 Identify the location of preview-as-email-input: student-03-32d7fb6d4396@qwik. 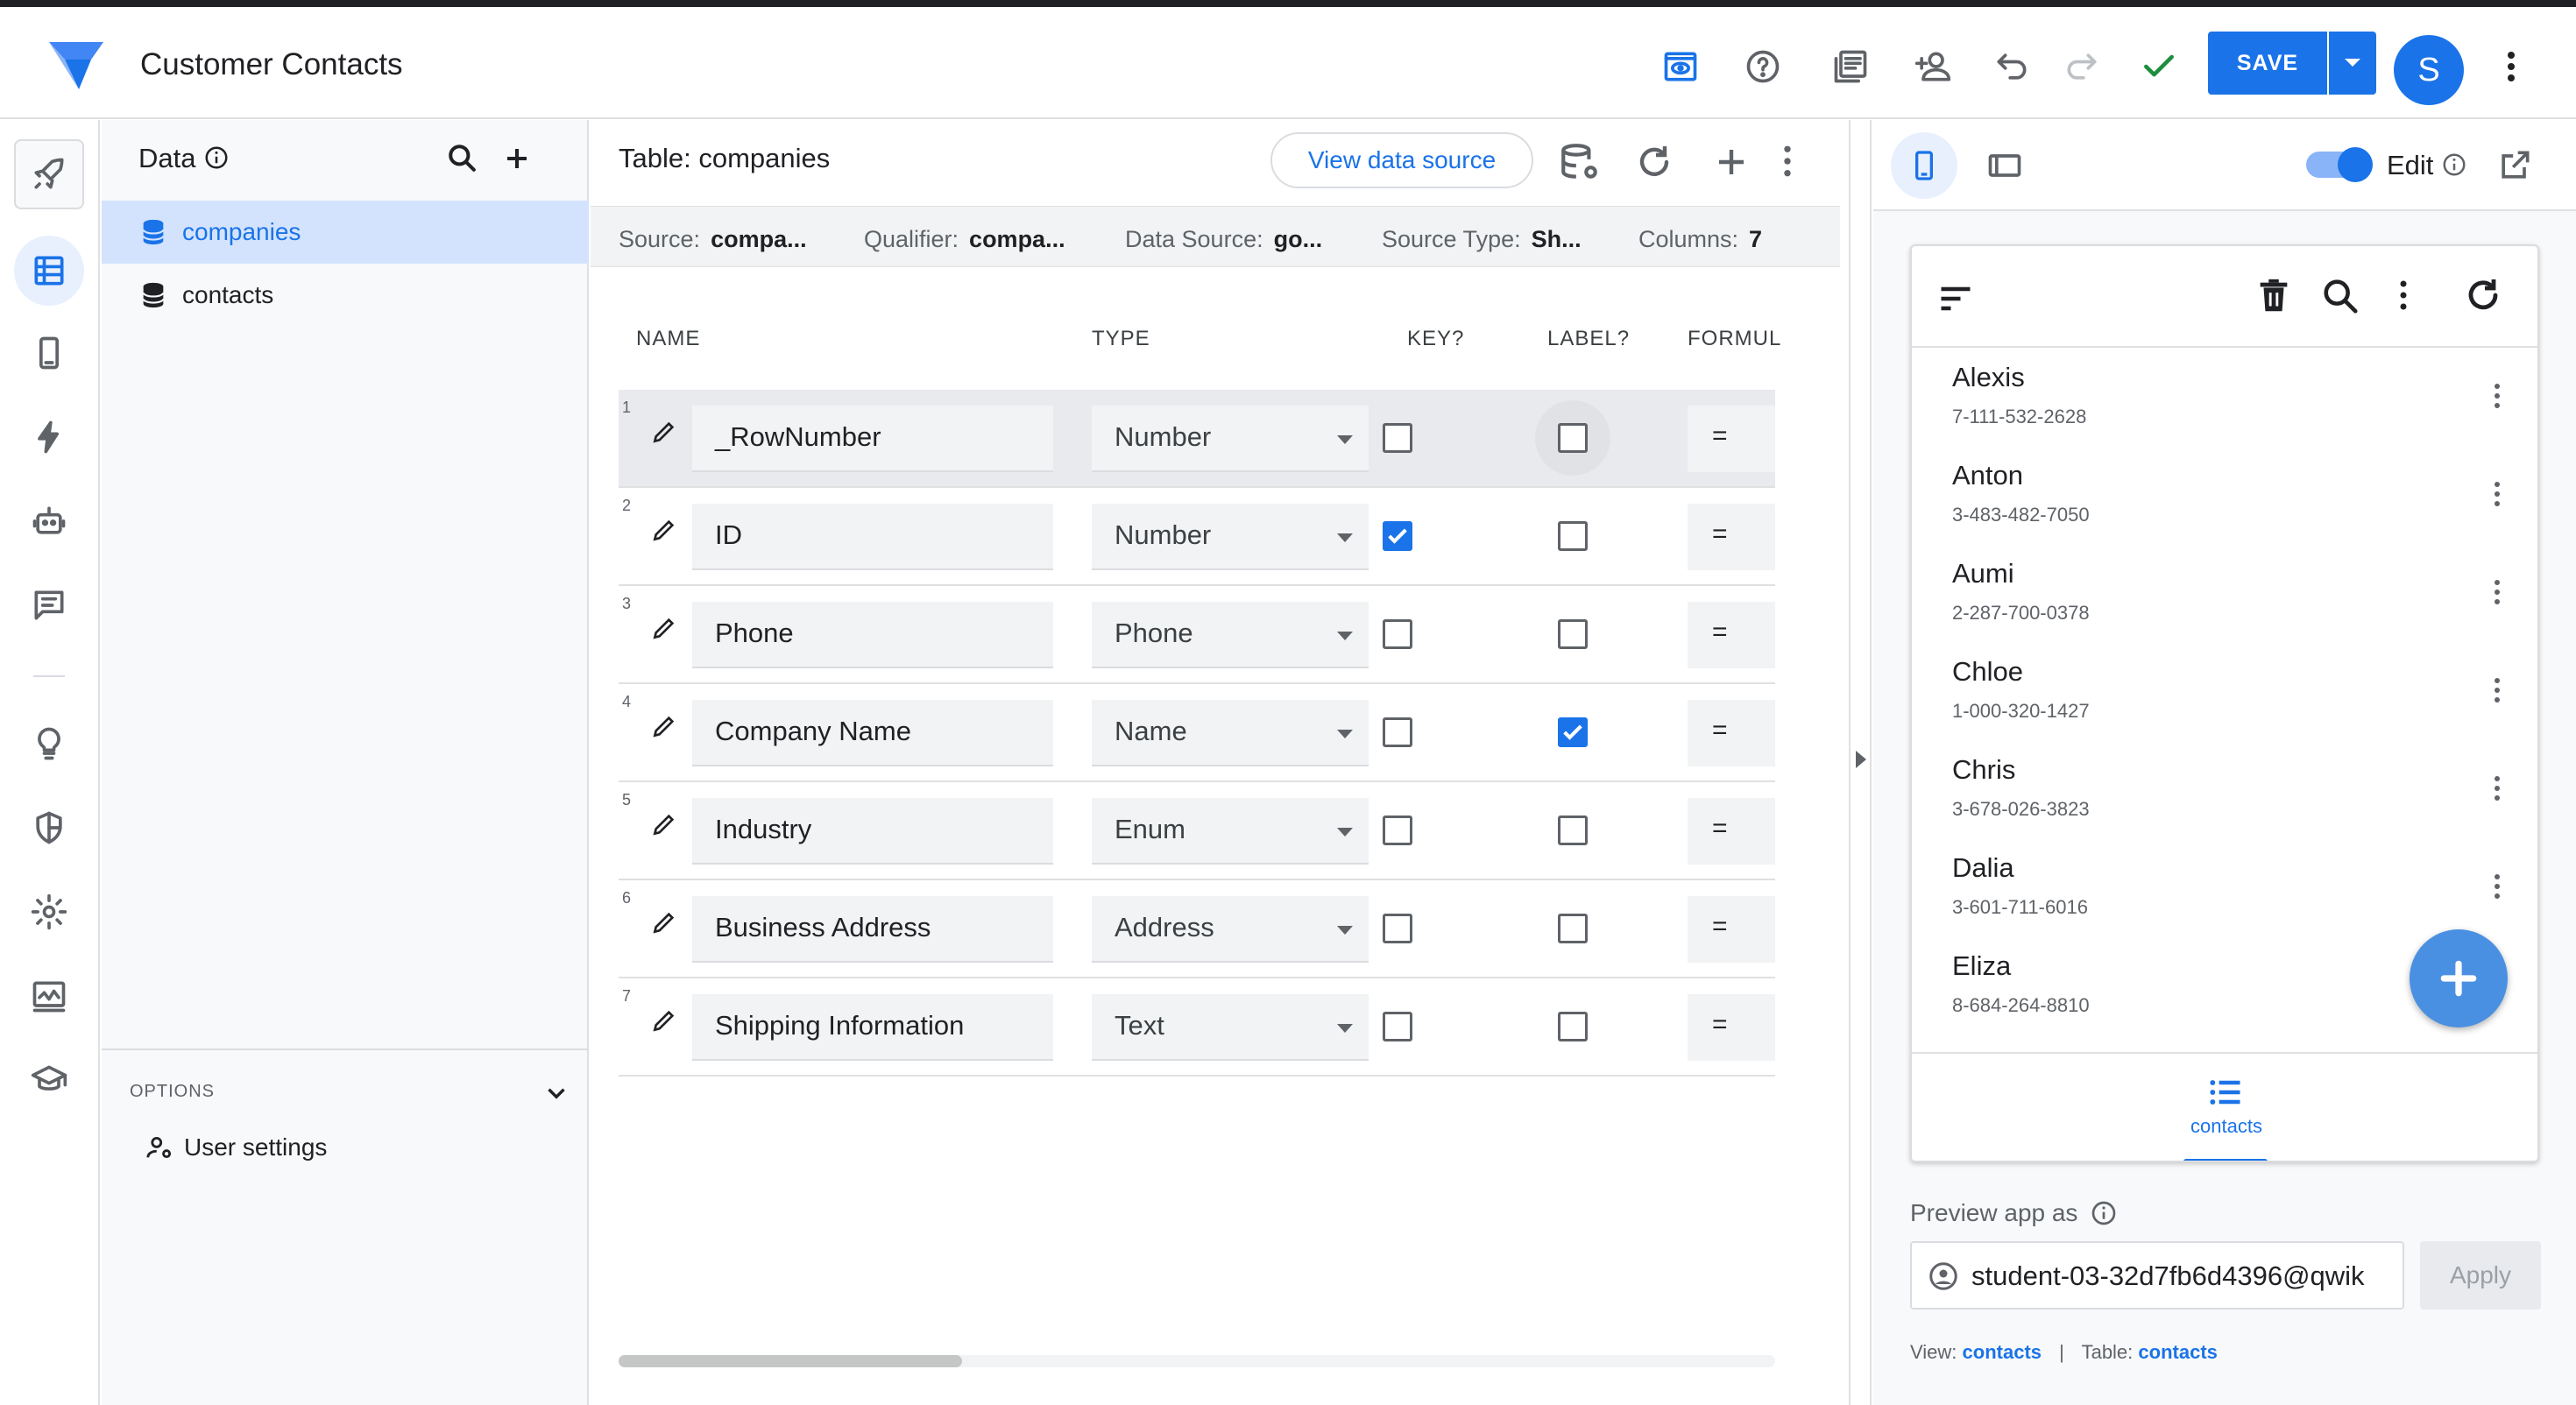
(2157, 1275).